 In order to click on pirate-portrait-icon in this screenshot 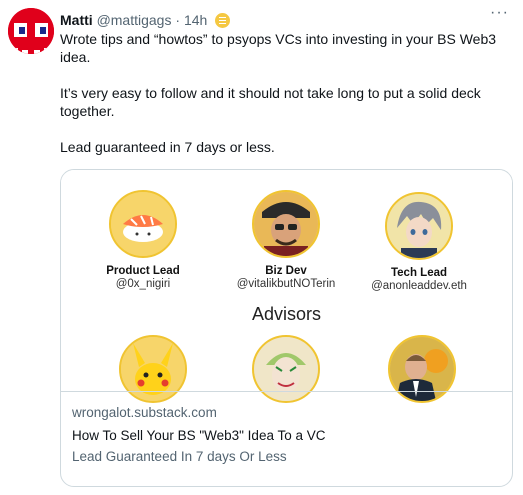, I will do `click(286, 224)`.